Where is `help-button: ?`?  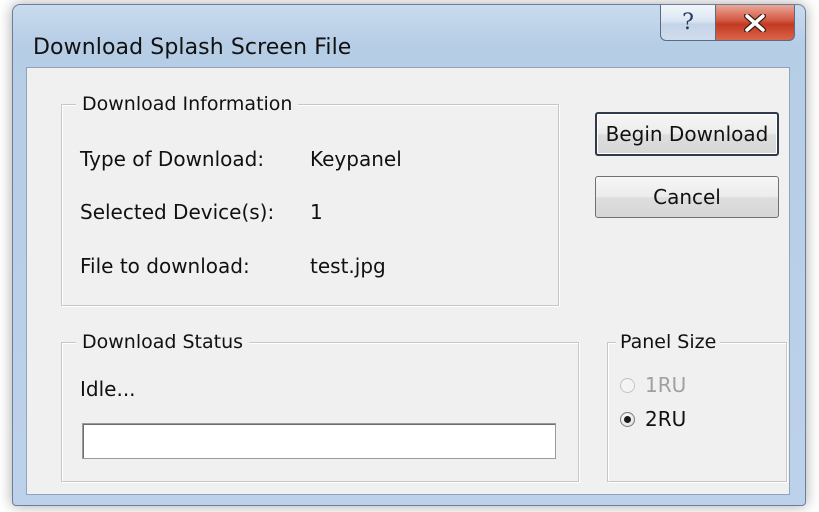
help-button: ? is located at coordinates (688, 23).